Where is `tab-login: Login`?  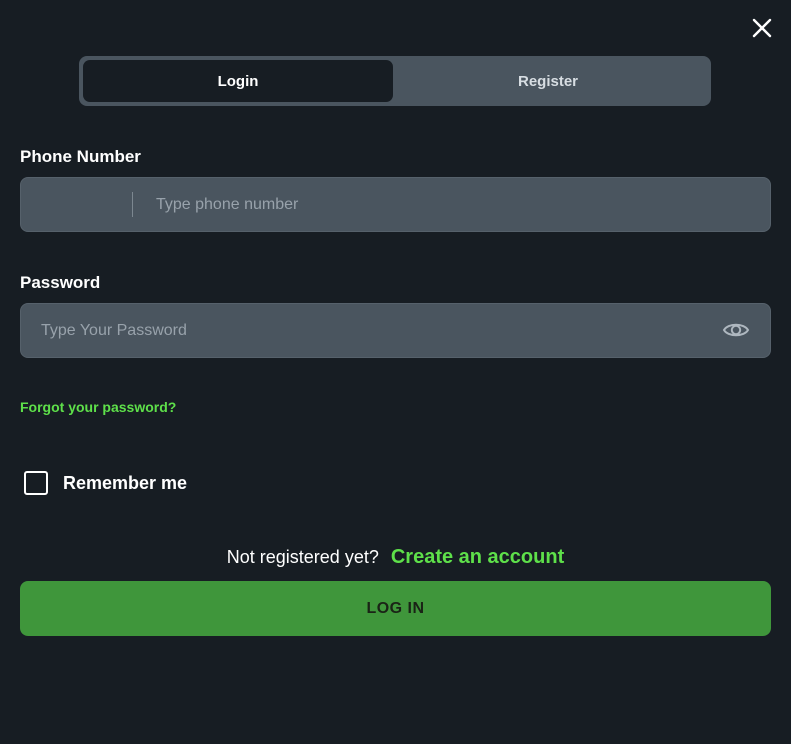
tab-login: Login is located at coordinates (238, 81).